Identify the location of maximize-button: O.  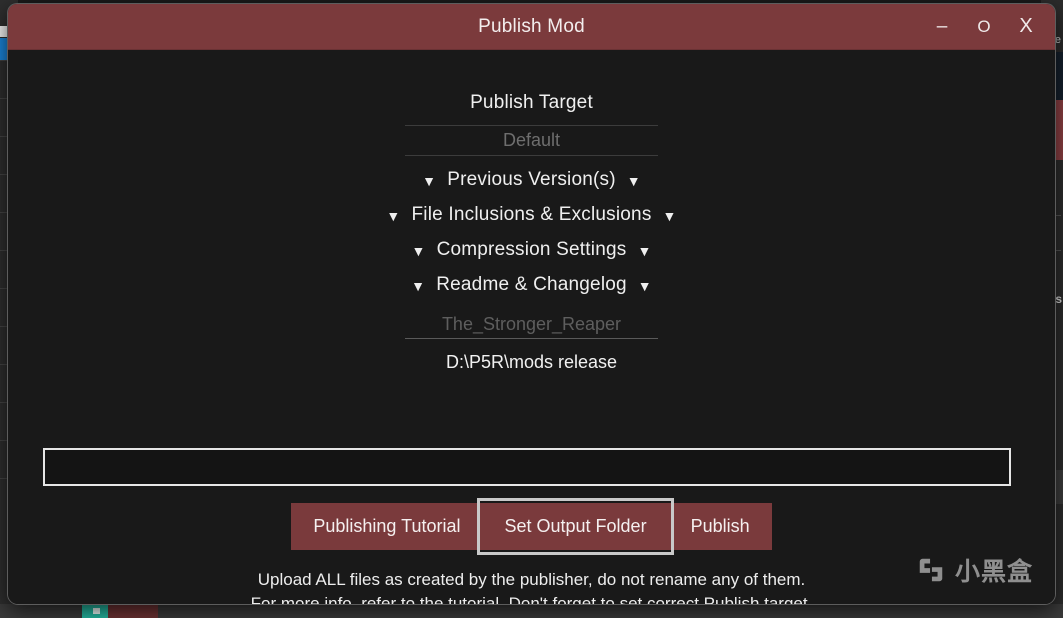
(984, 27).